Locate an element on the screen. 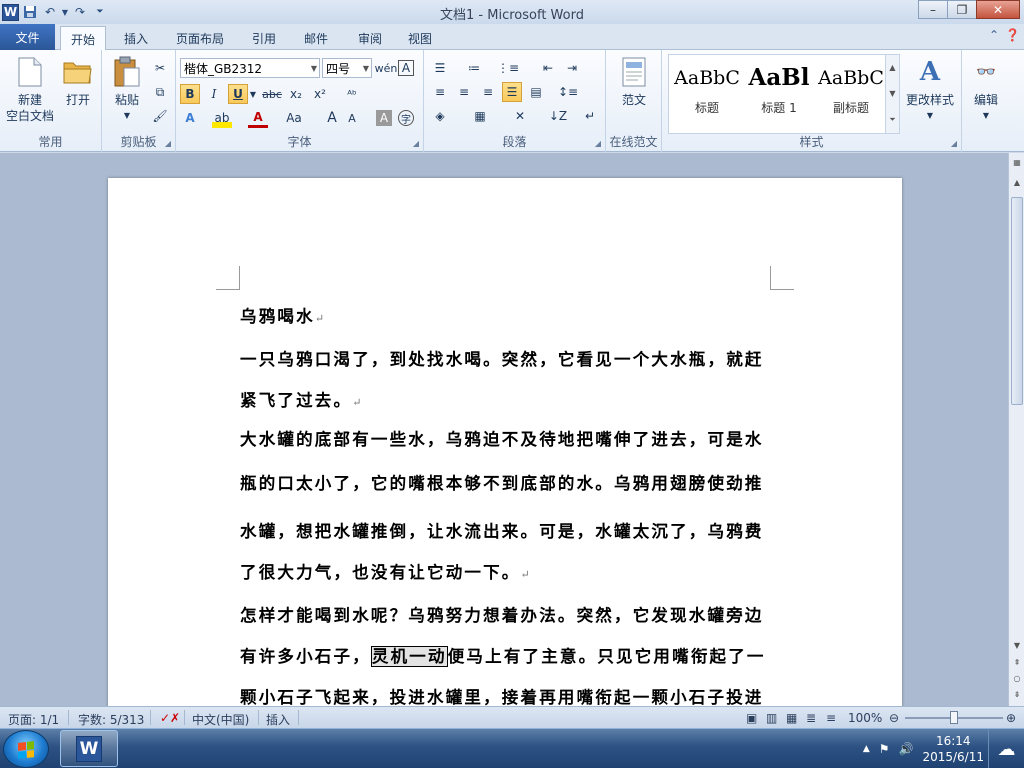 Image resolution: width=1024 pixels, height=768 pixels. maximize-button: ❐ is located at coordinates (962, 9).